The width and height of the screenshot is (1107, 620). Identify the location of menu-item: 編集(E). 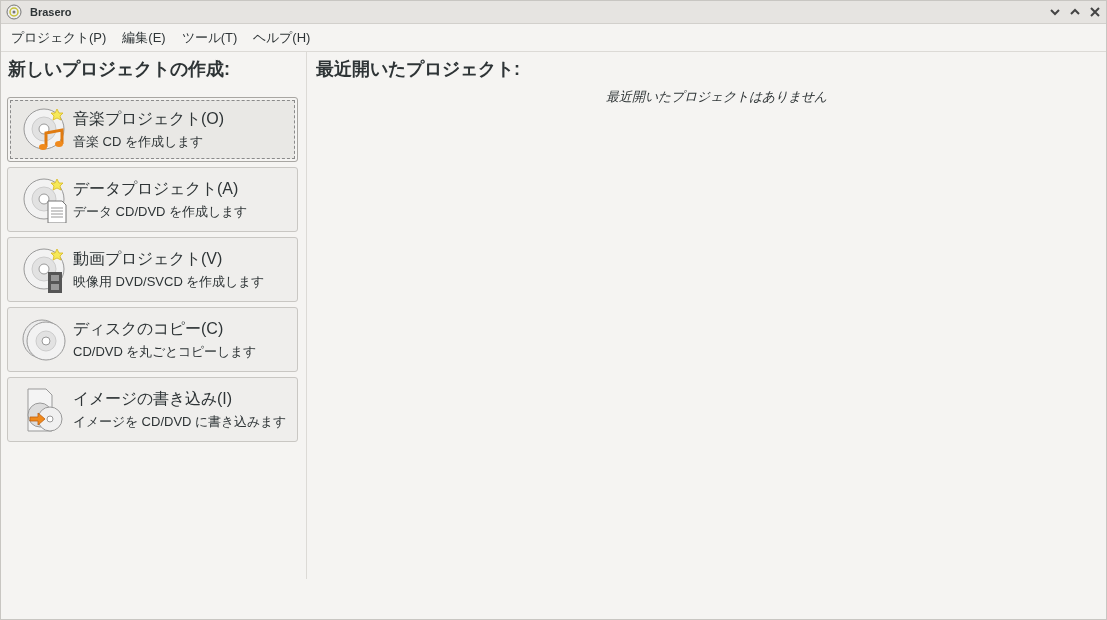
(144, 37).